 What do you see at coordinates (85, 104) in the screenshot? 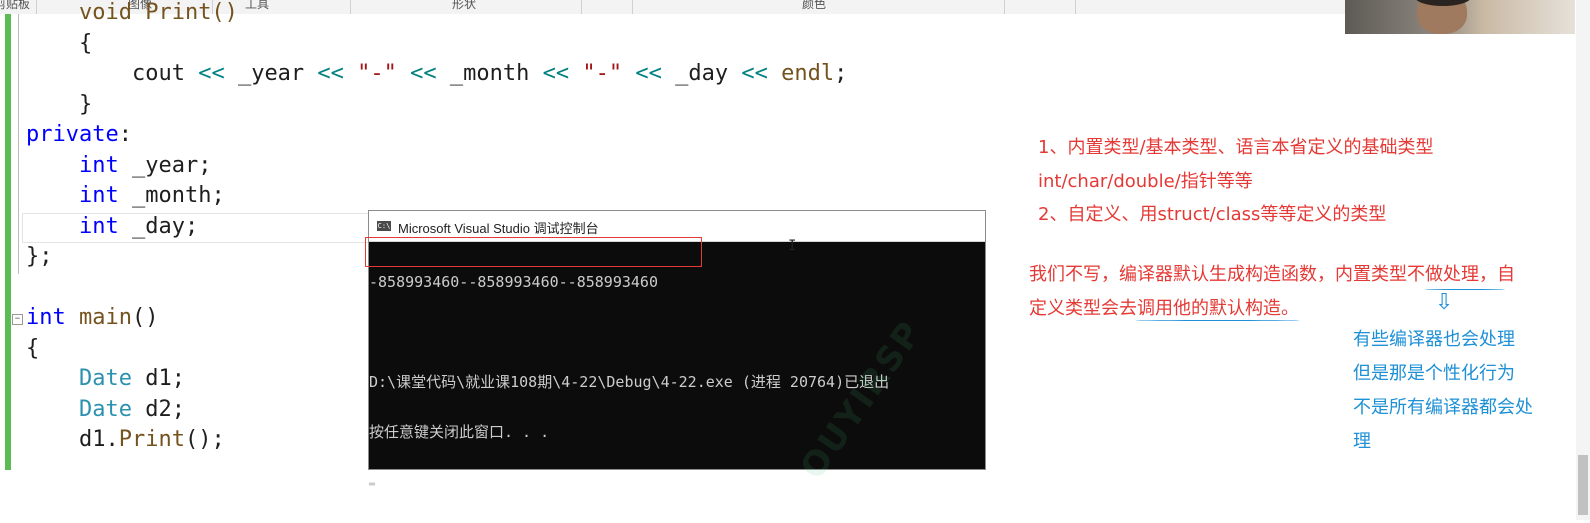
I see `code-token: }` at bounding box center [85, 104].